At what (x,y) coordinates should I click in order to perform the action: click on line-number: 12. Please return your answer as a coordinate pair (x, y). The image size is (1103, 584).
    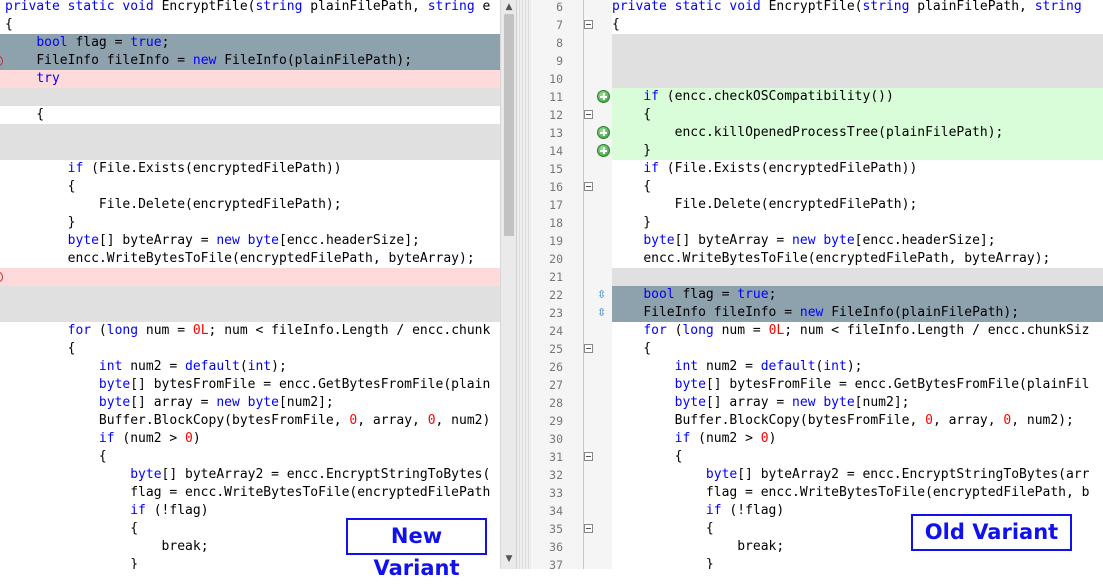
    Looking at the image, I should click on (556, 115).